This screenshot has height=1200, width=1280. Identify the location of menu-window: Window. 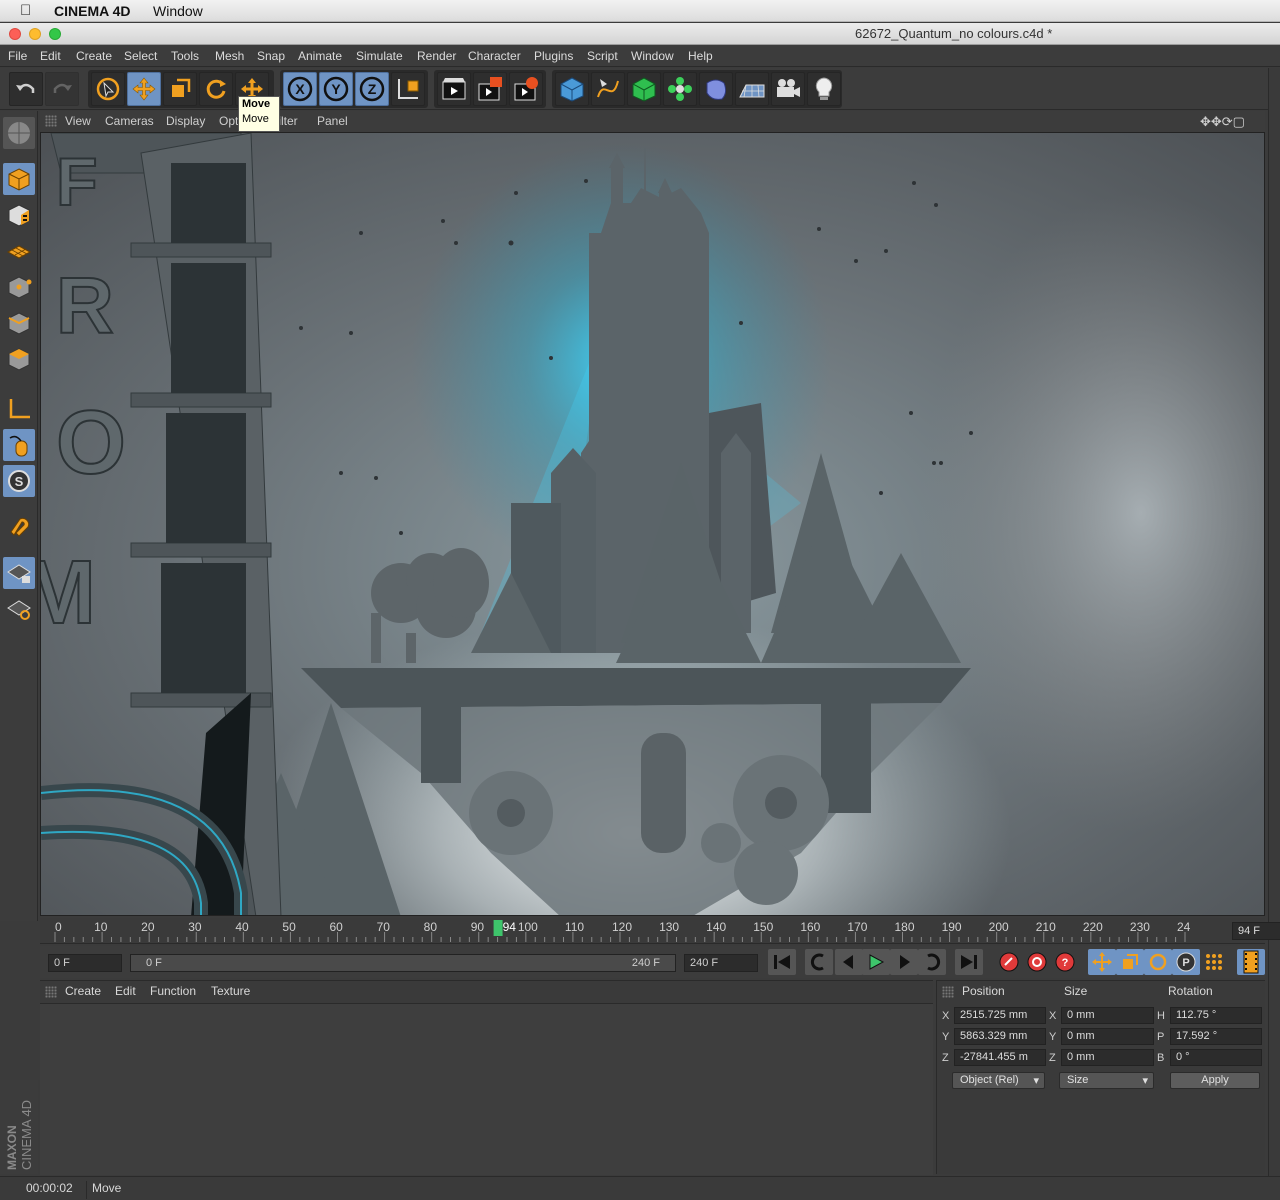
(652, 56).